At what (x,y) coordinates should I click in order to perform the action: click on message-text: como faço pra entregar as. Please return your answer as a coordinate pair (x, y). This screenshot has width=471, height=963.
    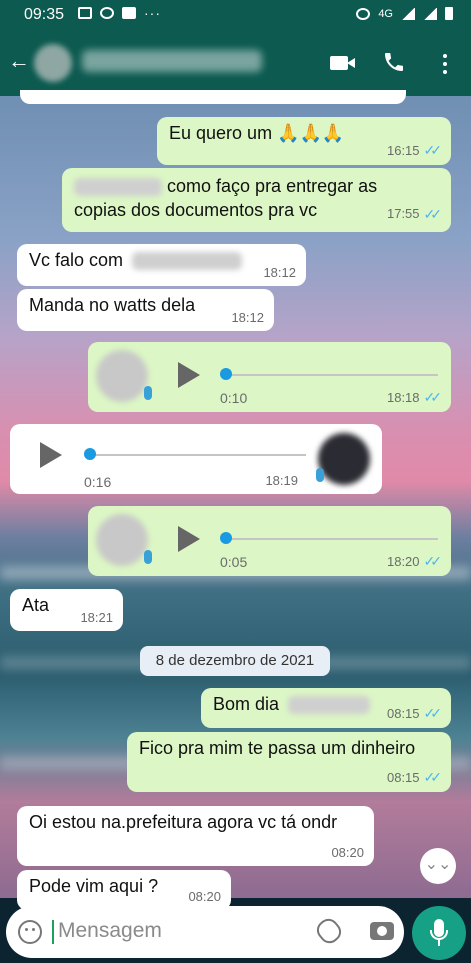
    Looking at the image, I should click on (272, 186).